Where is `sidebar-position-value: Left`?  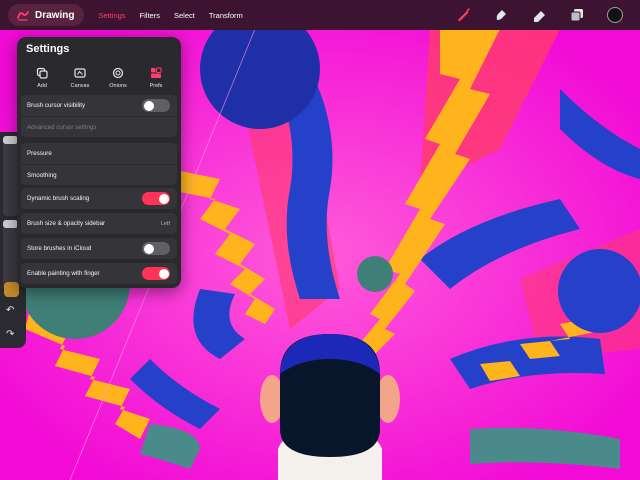
sidebar-position-value: Left is located at coordinates (165, 223).